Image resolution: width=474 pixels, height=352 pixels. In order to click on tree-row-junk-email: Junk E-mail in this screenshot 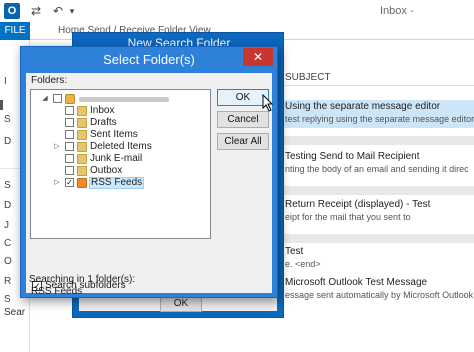, I will do `click(120, 159)`.